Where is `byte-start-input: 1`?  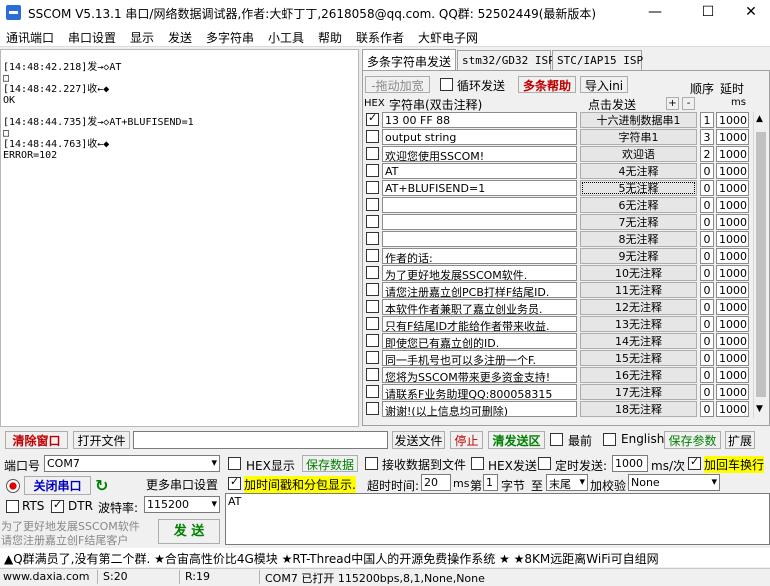
byte-start-input: 1 is located at coordinates (490, 482).